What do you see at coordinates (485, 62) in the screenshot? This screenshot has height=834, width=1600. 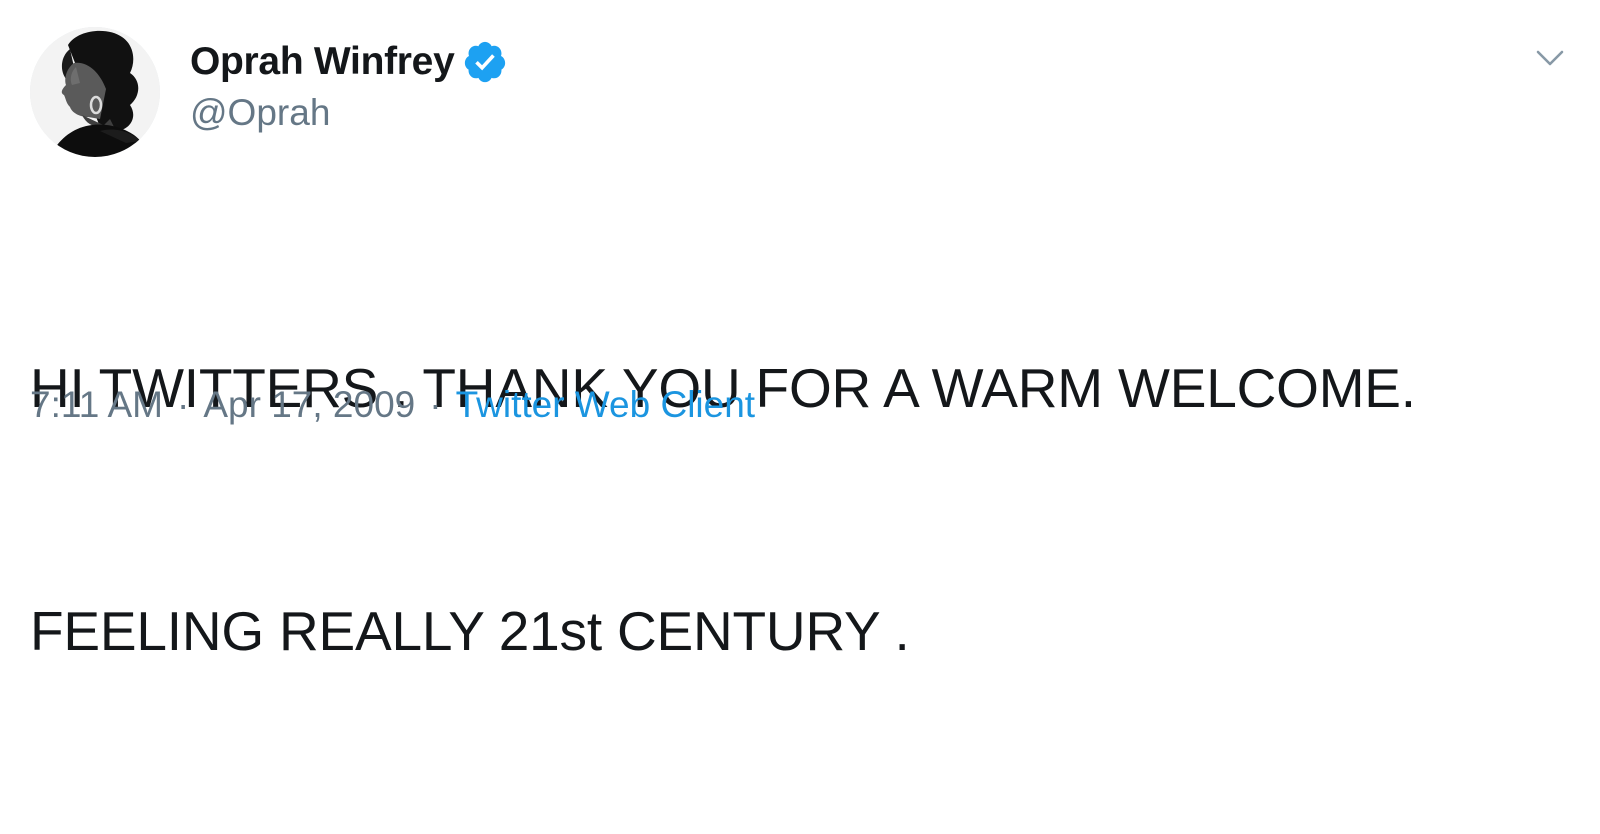 I see `verified-badge-icon` at bounding box center [485, 62].